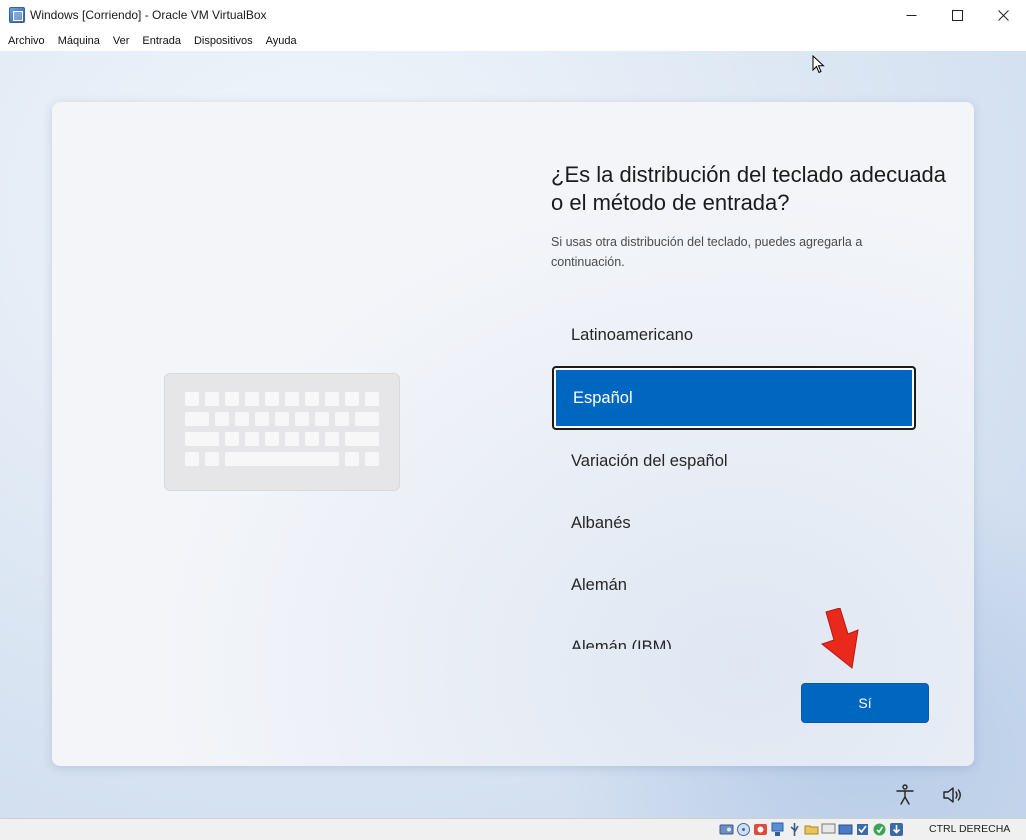  What do you see at coordinates (743, 829) in the screenshot?
I see `optical-drive-icon` at bounding box center [743, 829].